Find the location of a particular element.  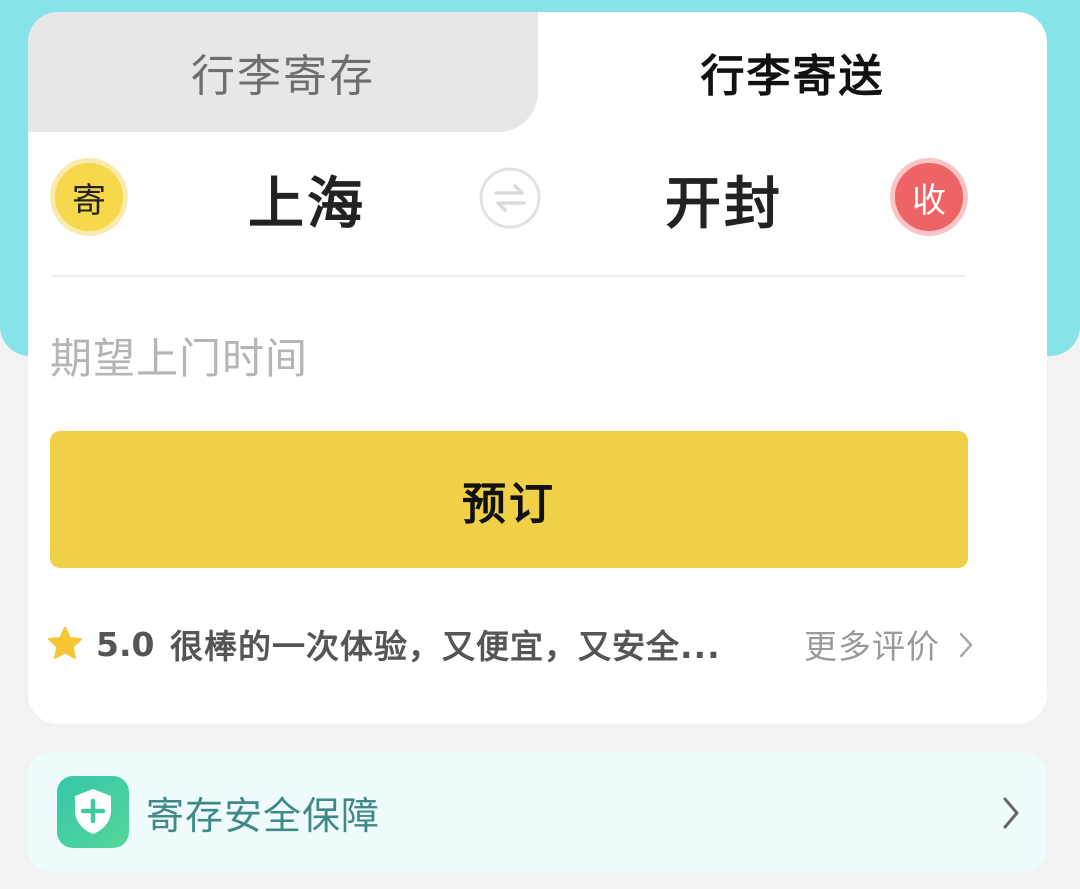

from-city: 上海 is located at coordinates (307, 199).